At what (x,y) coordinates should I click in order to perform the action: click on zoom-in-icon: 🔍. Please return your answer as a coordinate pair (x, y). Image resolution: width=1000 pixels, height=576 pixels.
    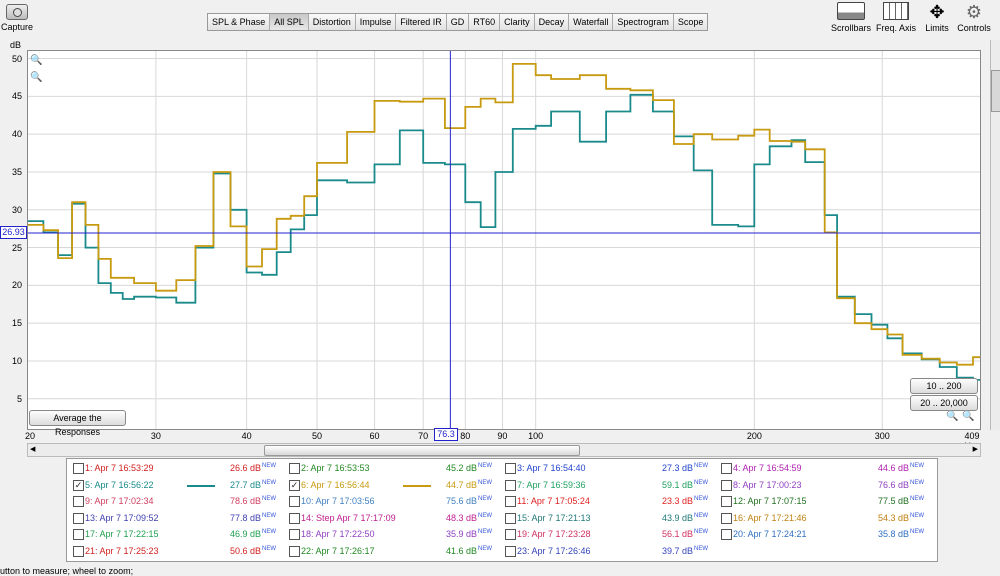
    Looking at the image, I should click on (36, 60).